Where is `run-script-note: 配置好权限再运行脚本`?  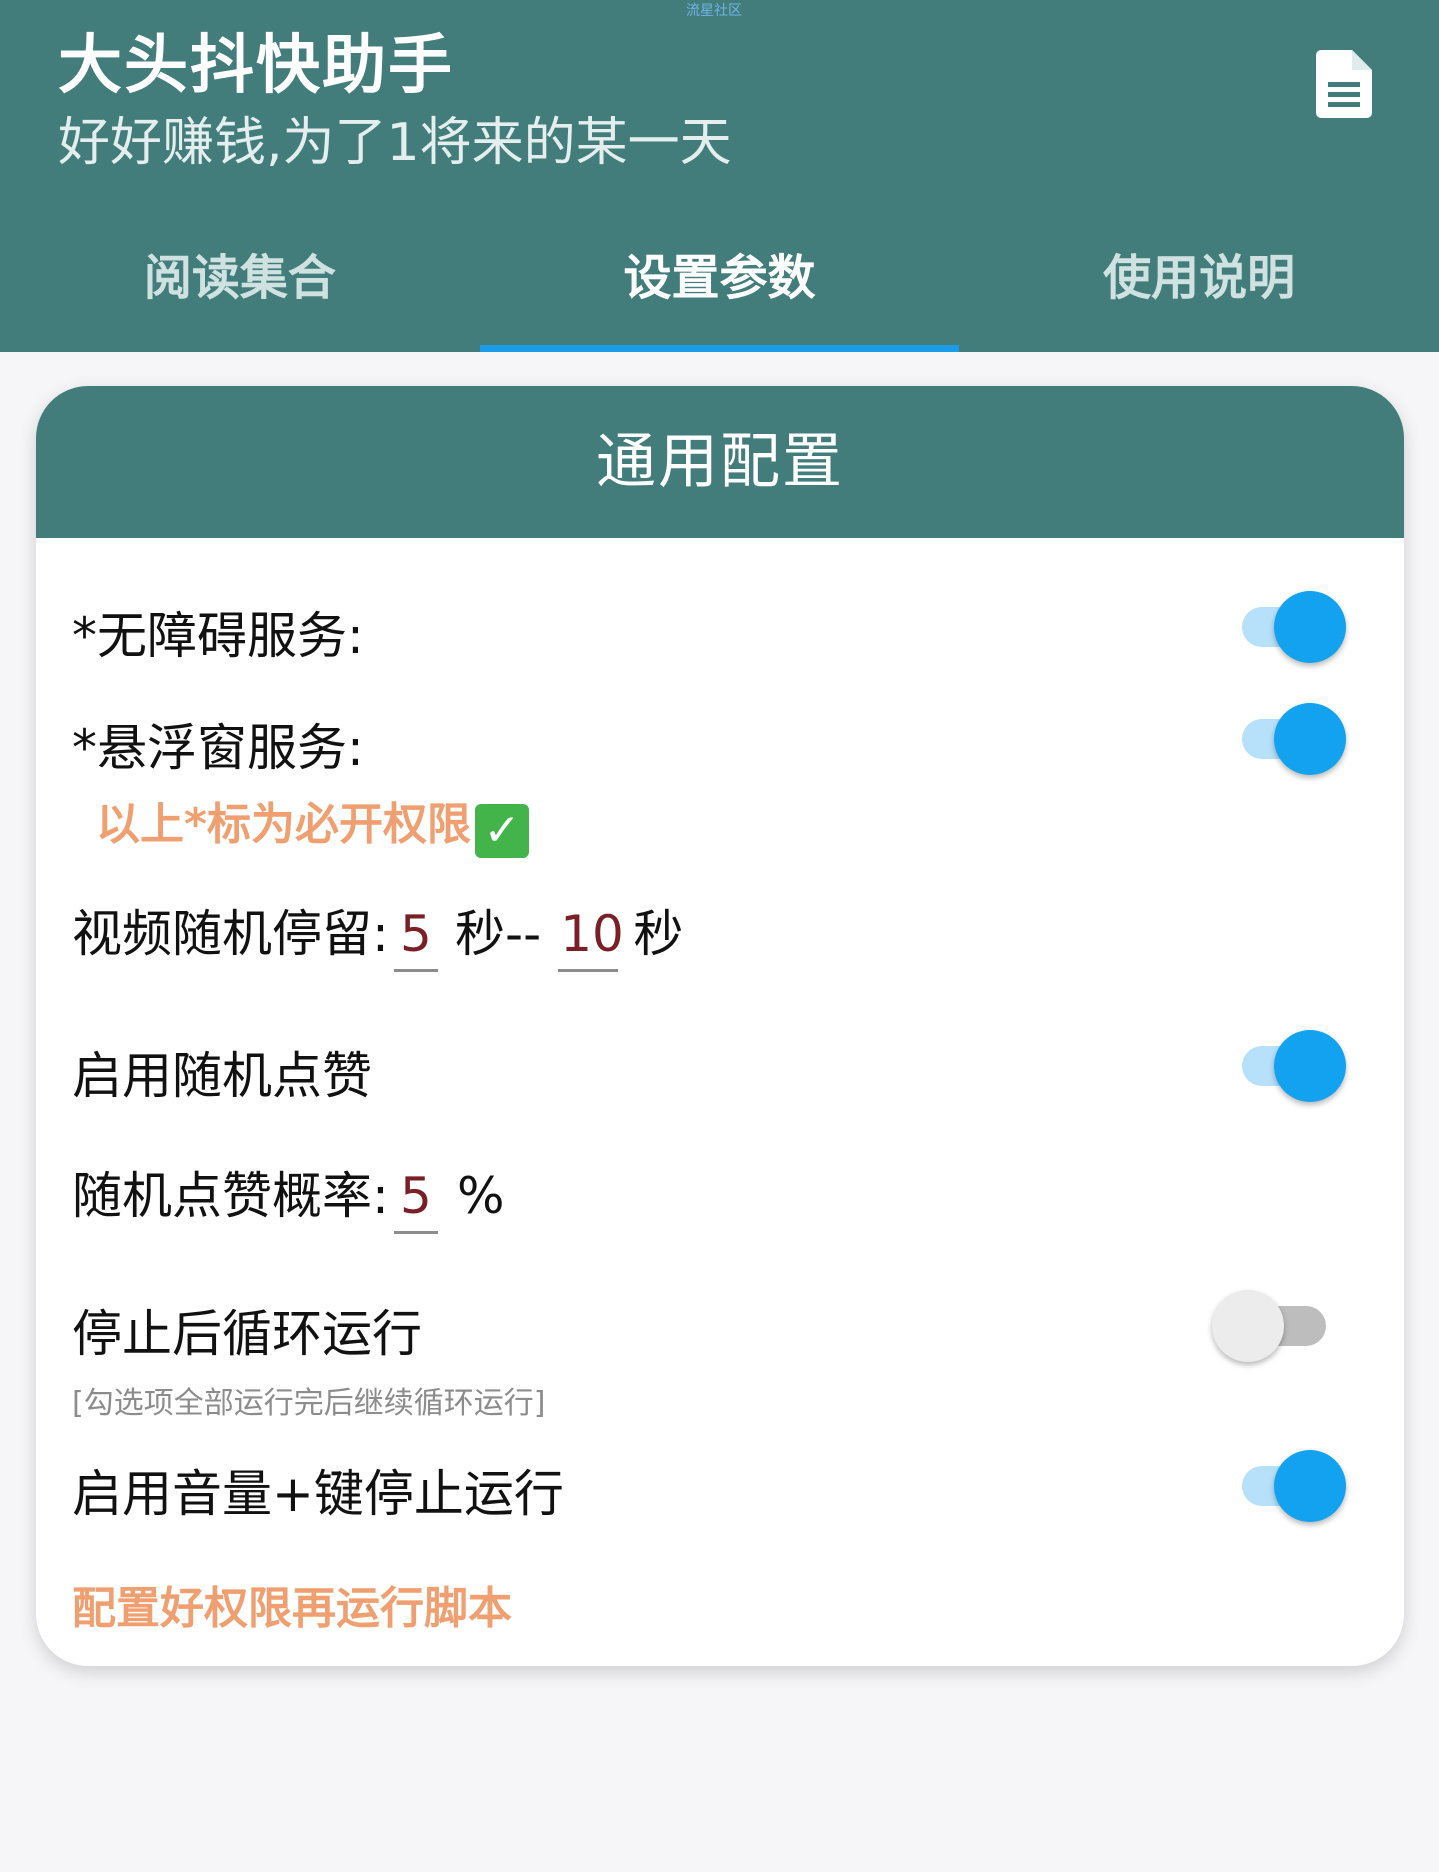
run-script-note: 配置好权限再运行脚本 is located at coordinates (292, 1608).